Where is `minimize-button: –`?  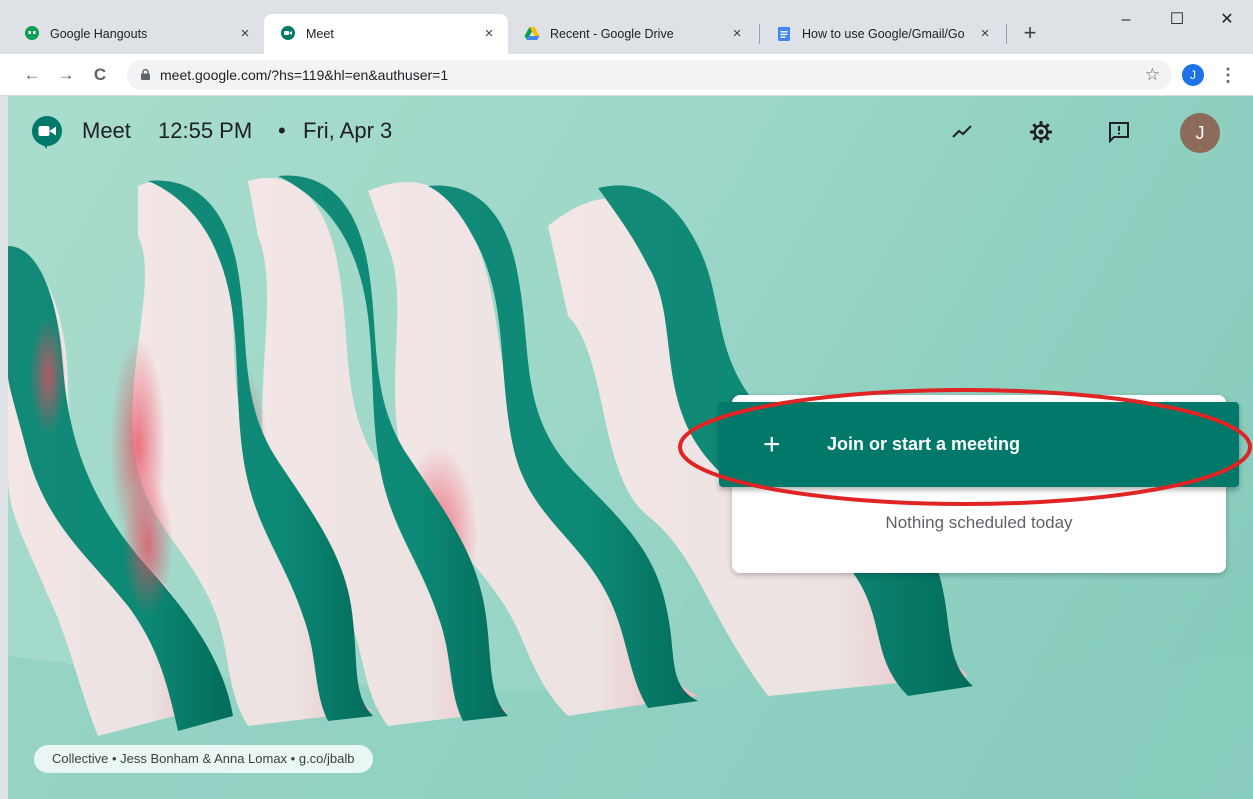 minimize-button: – is located at coordinates (1126, 20).